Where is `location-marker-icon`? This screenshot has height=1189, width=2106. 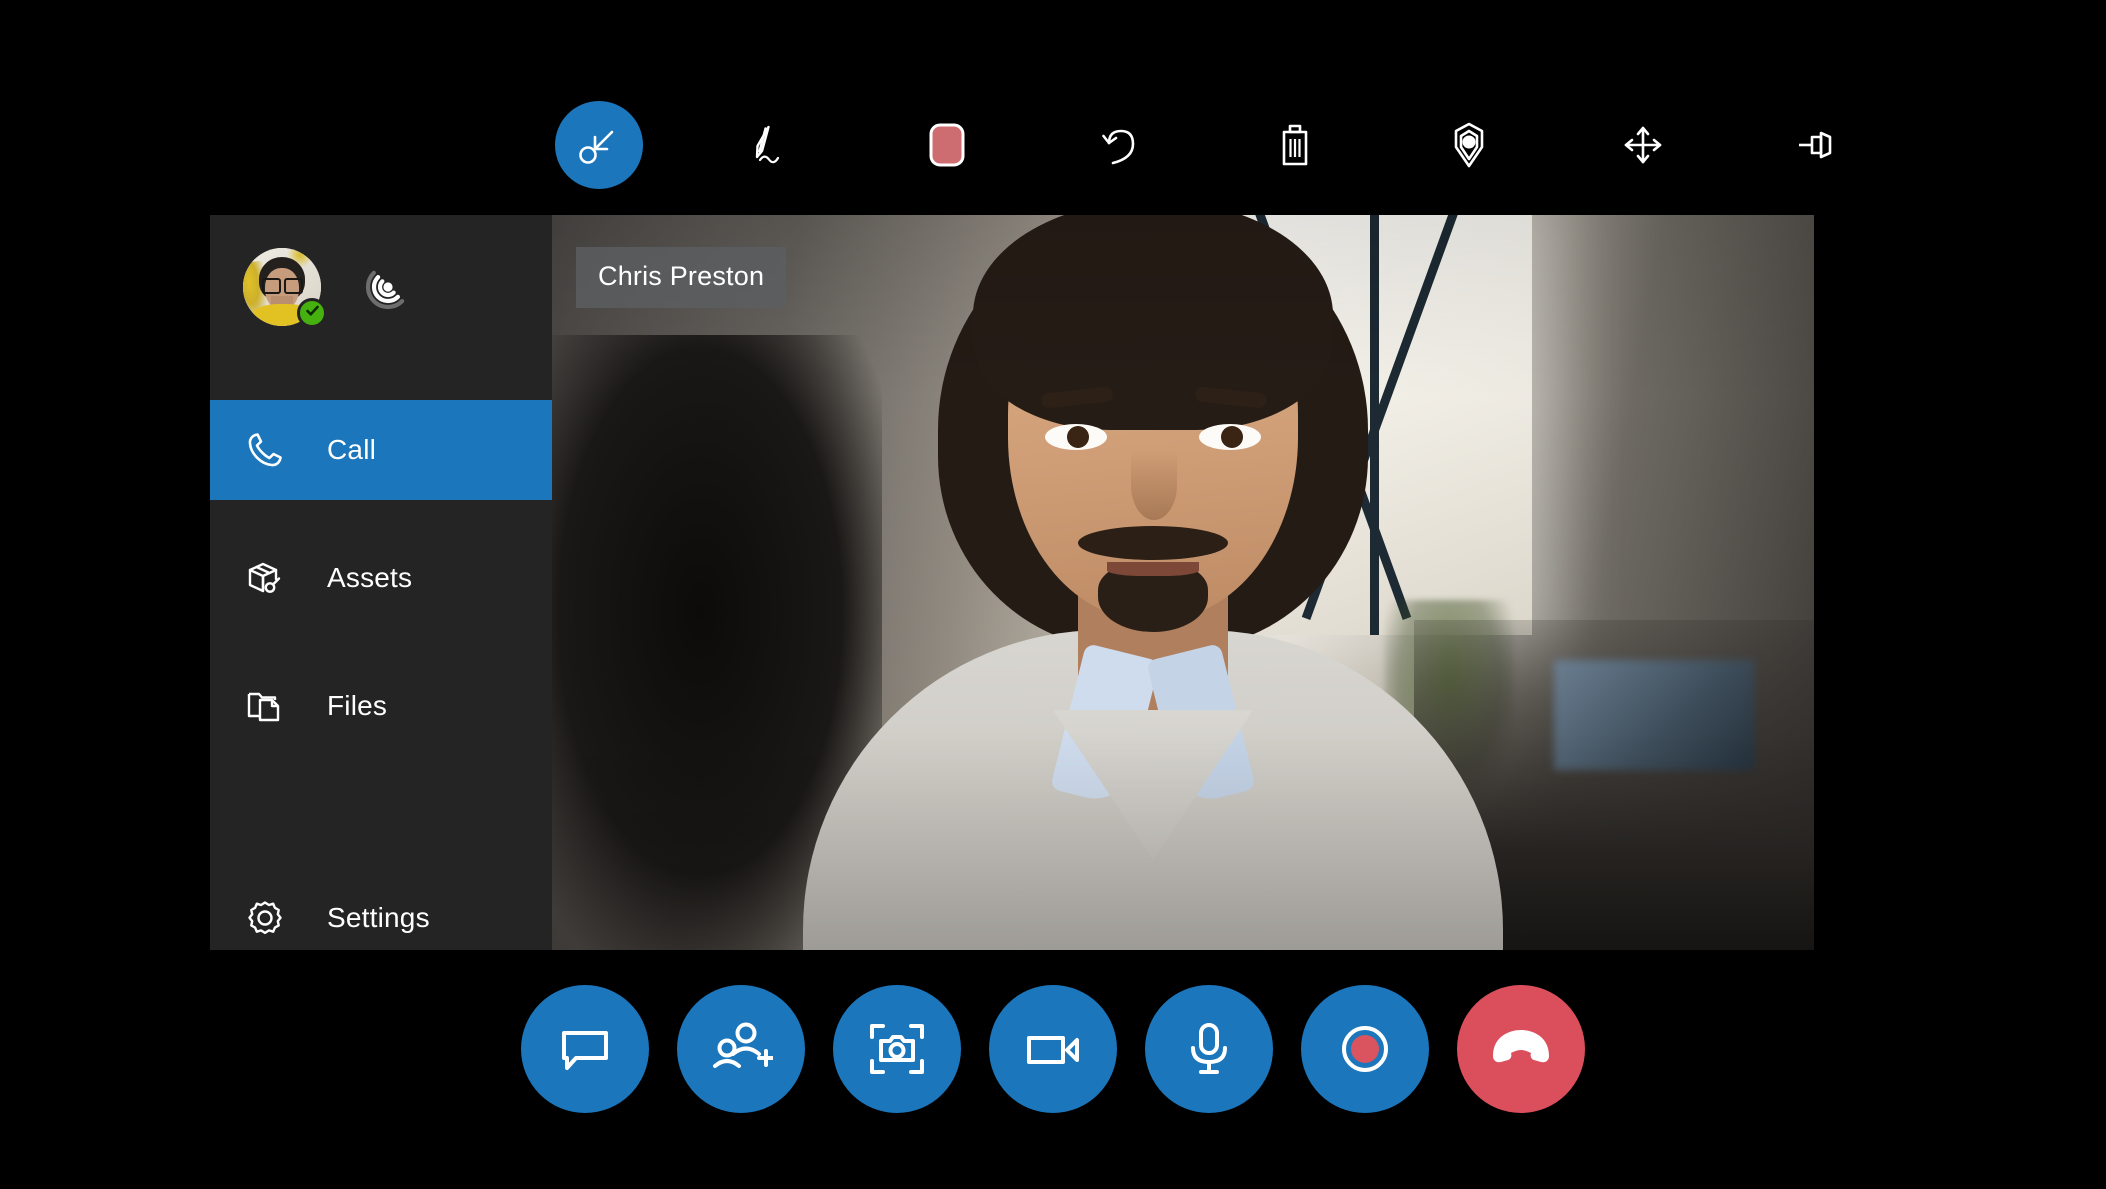 location-marker-icon is located at coordinates (1469, 145).